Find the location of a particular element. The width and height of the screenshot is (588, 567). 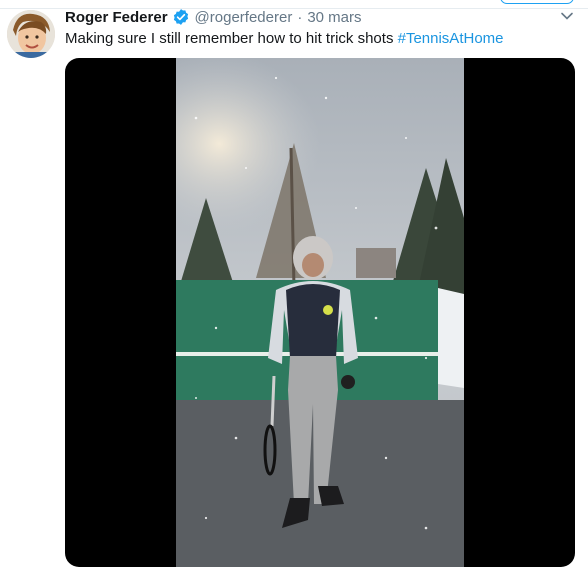

chevron-down-icon is located at coordinates (567, 16).